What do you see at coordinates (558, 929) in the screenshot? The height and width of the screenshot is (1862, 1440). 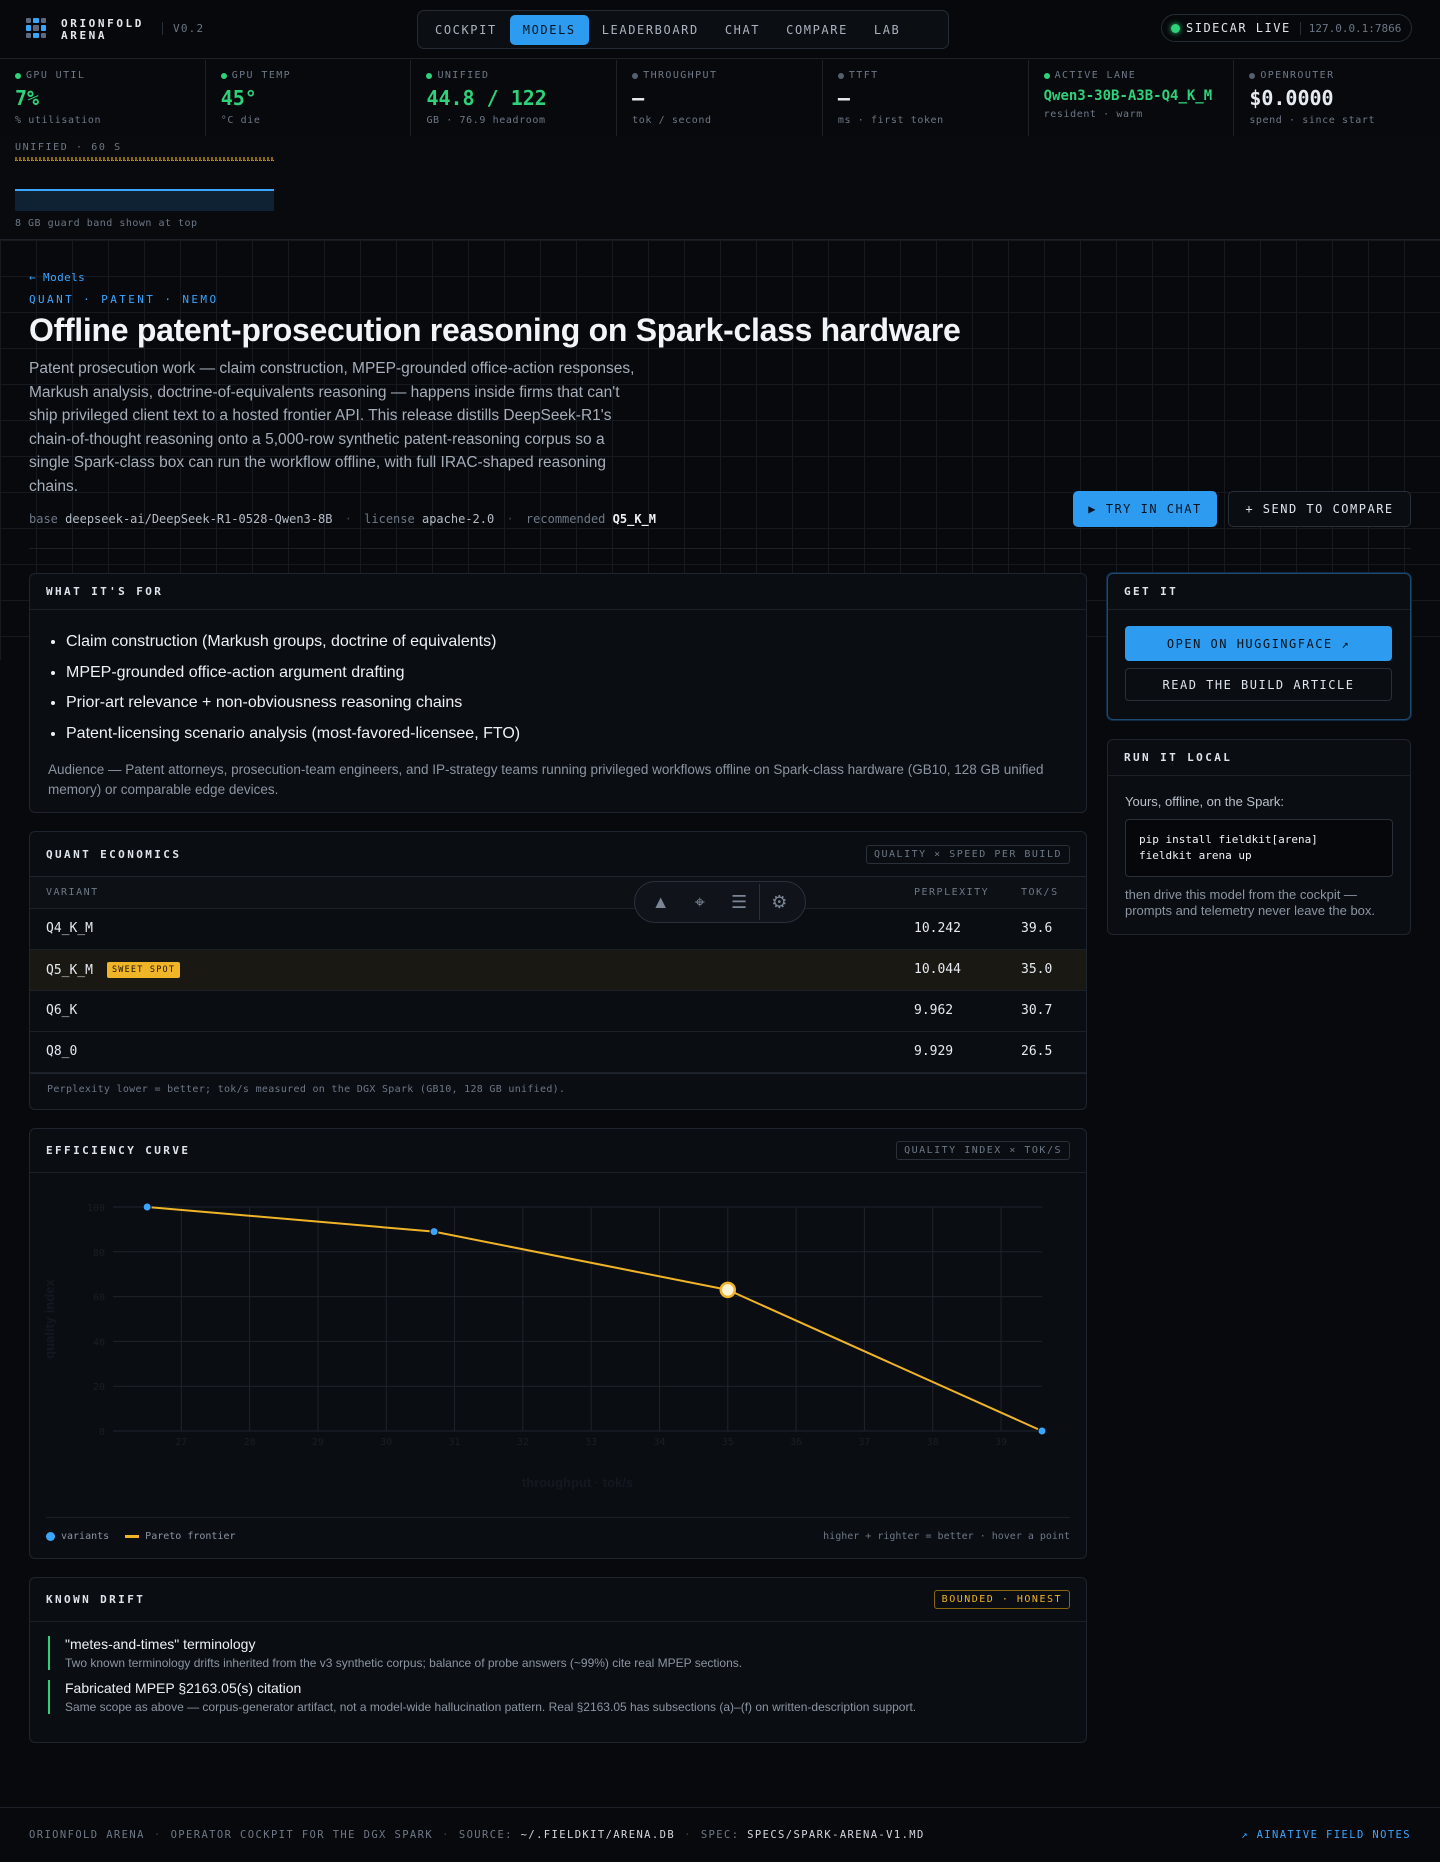 I see `table-row: Q4_K_M 10.242 39.6` at bounding box center [558, 929].